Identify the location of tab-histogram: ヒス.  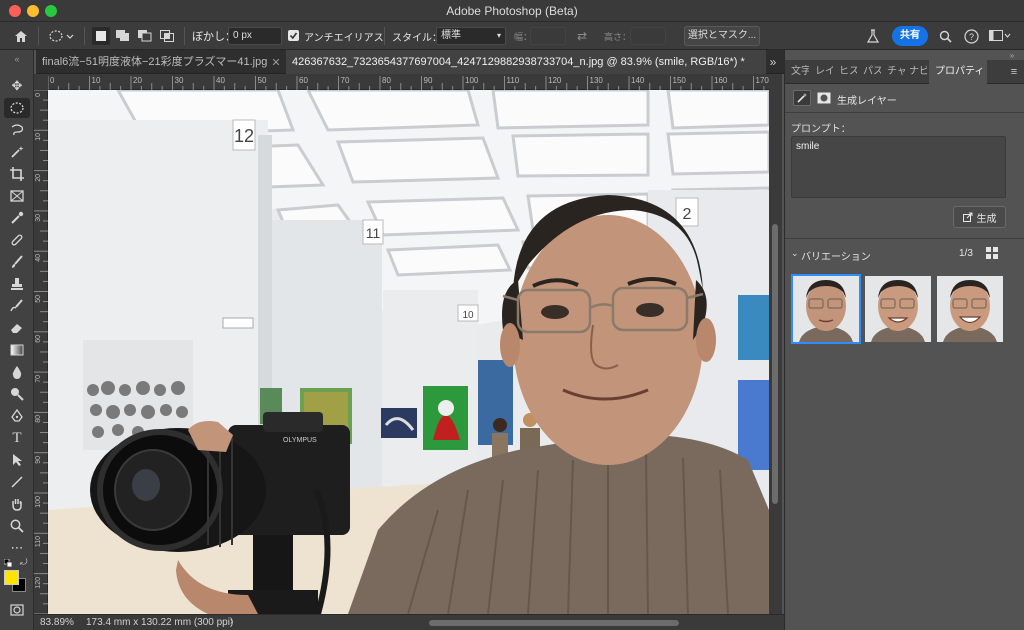
(848, 72).